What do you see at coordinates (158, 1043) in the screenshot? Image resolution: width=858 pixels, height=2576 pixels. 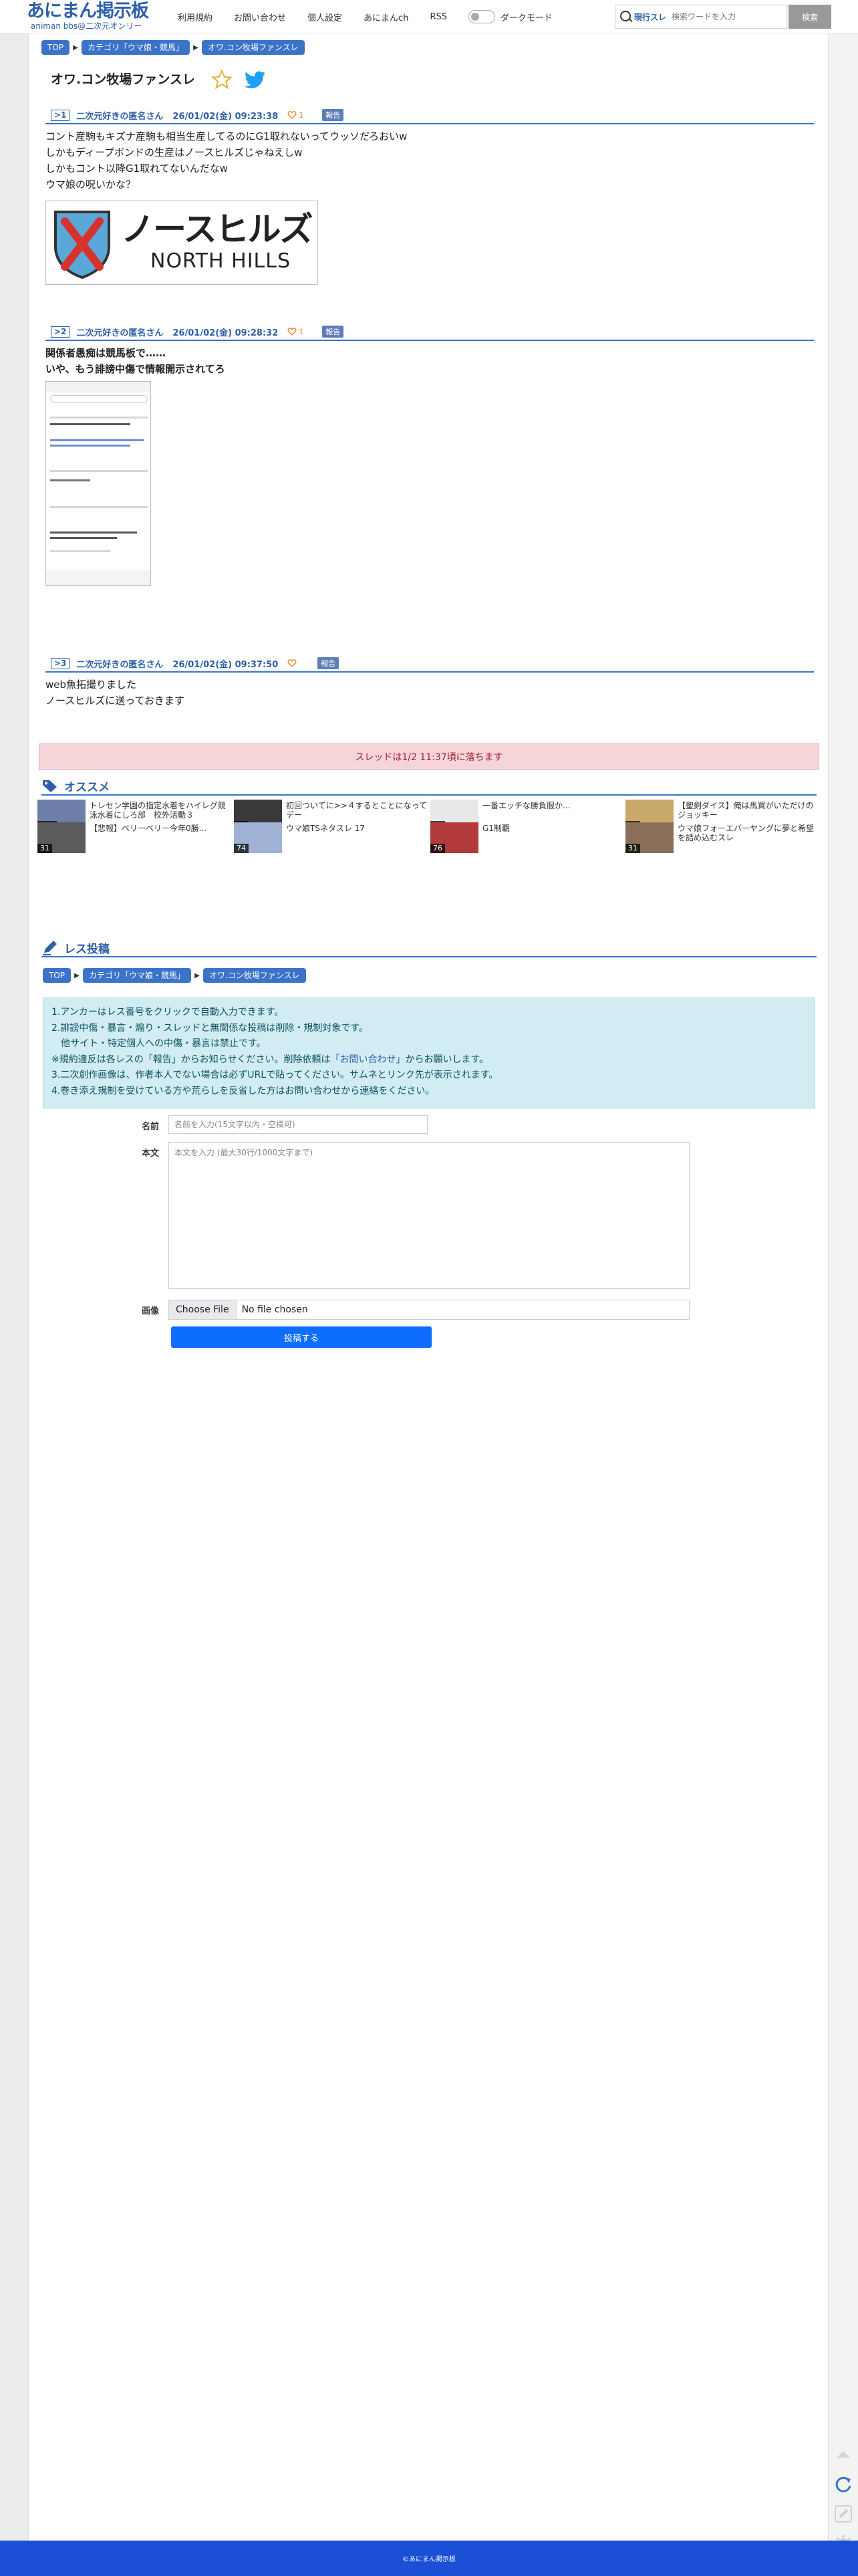 I see `rule-line: 他サイト・特定個人への中傷・暴言は禁止です。` at bounding box center [158, 1043].